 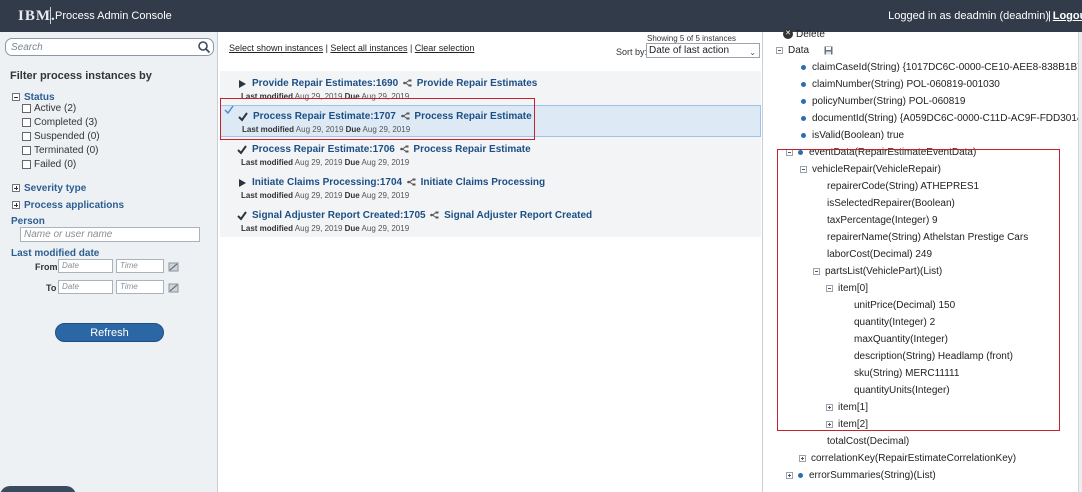 What do you see at coordinates (38, 489) in the screenshot?
I see `panel-footer-tab` at bounding box center [38, 489].